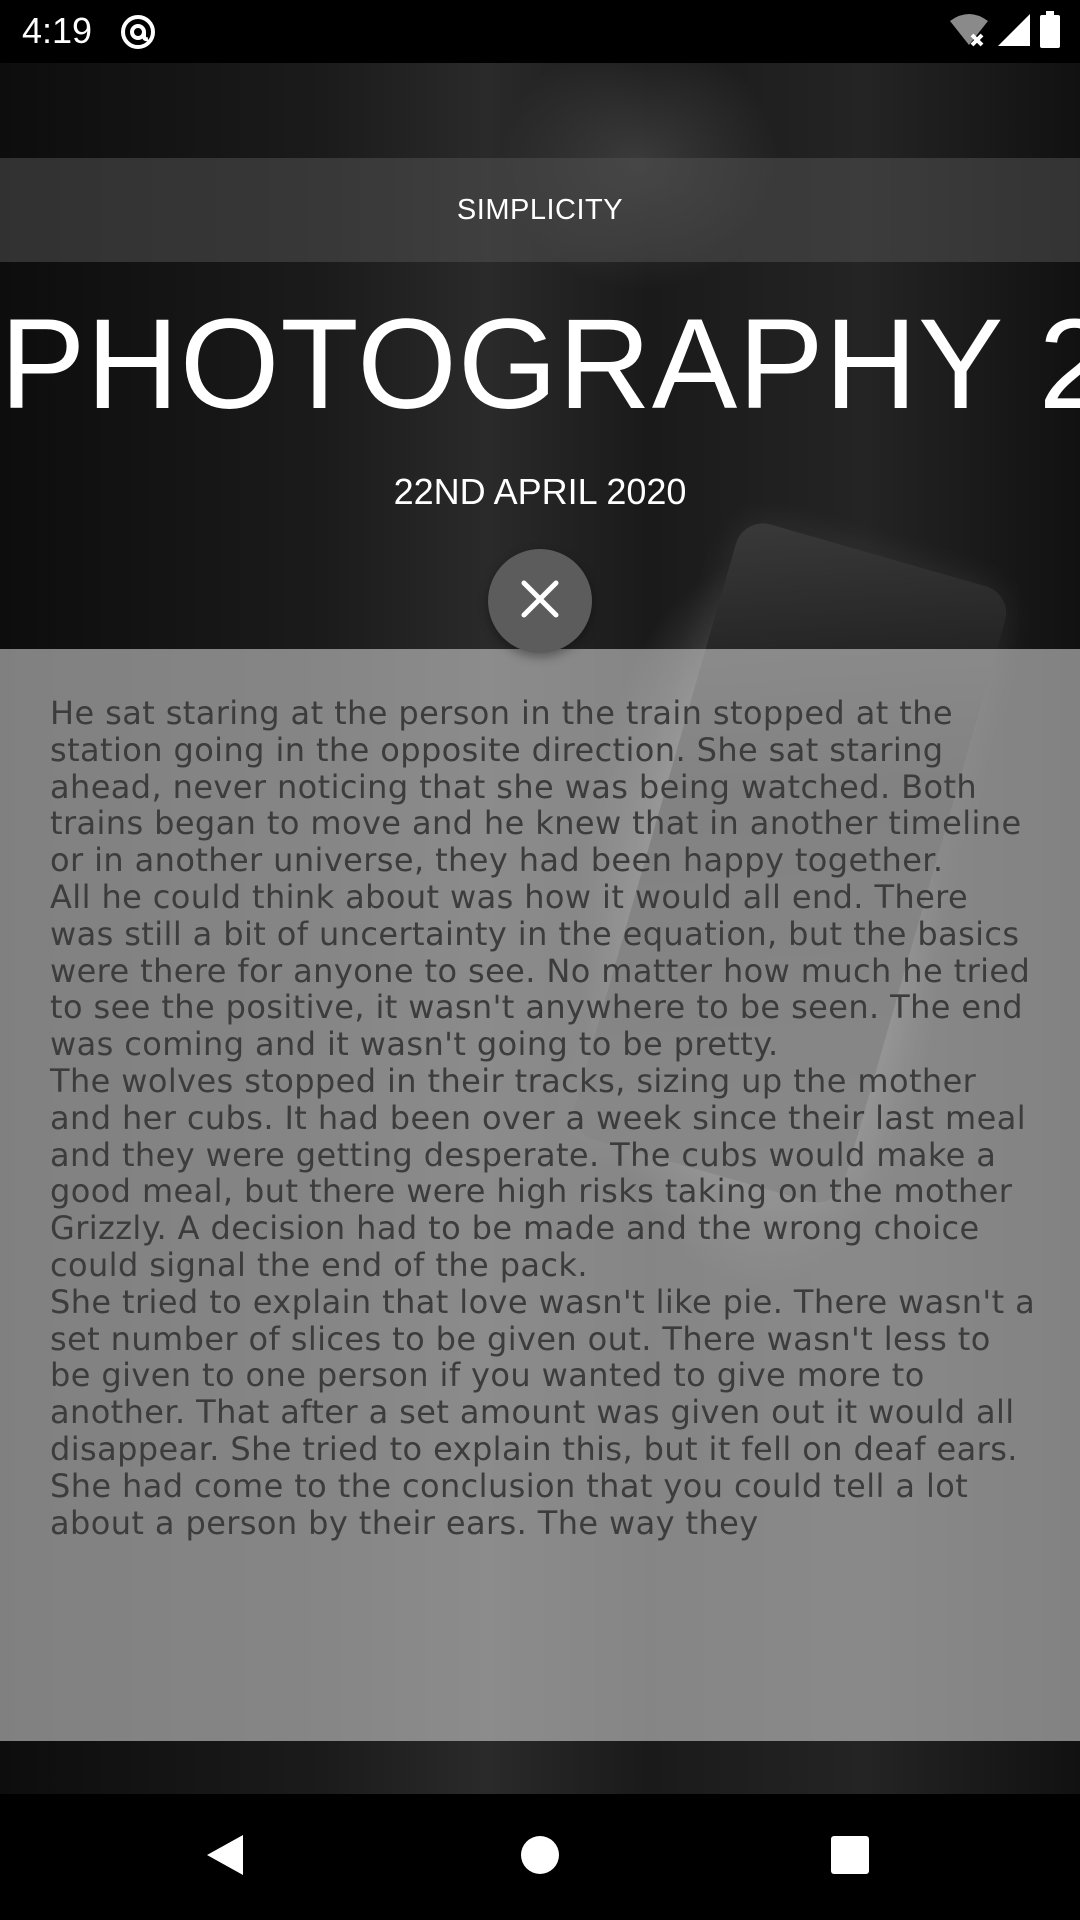  I want to click on status-icons, so click(1005, 32).